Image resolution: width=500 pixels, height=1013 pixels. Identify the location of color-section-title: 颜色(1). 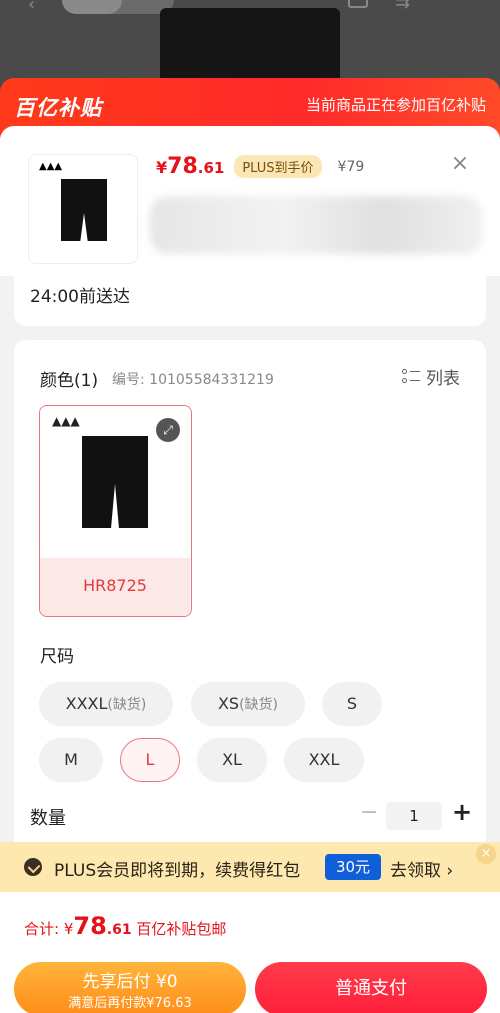
(69, 381).